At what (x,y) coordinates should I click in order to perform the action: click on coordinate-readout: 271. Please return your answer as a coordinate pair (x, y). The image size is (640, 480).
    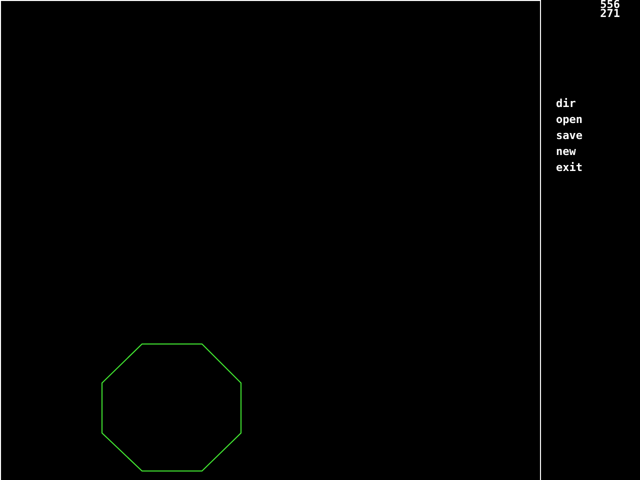
    Looking at the image, I should click on (610, 13).